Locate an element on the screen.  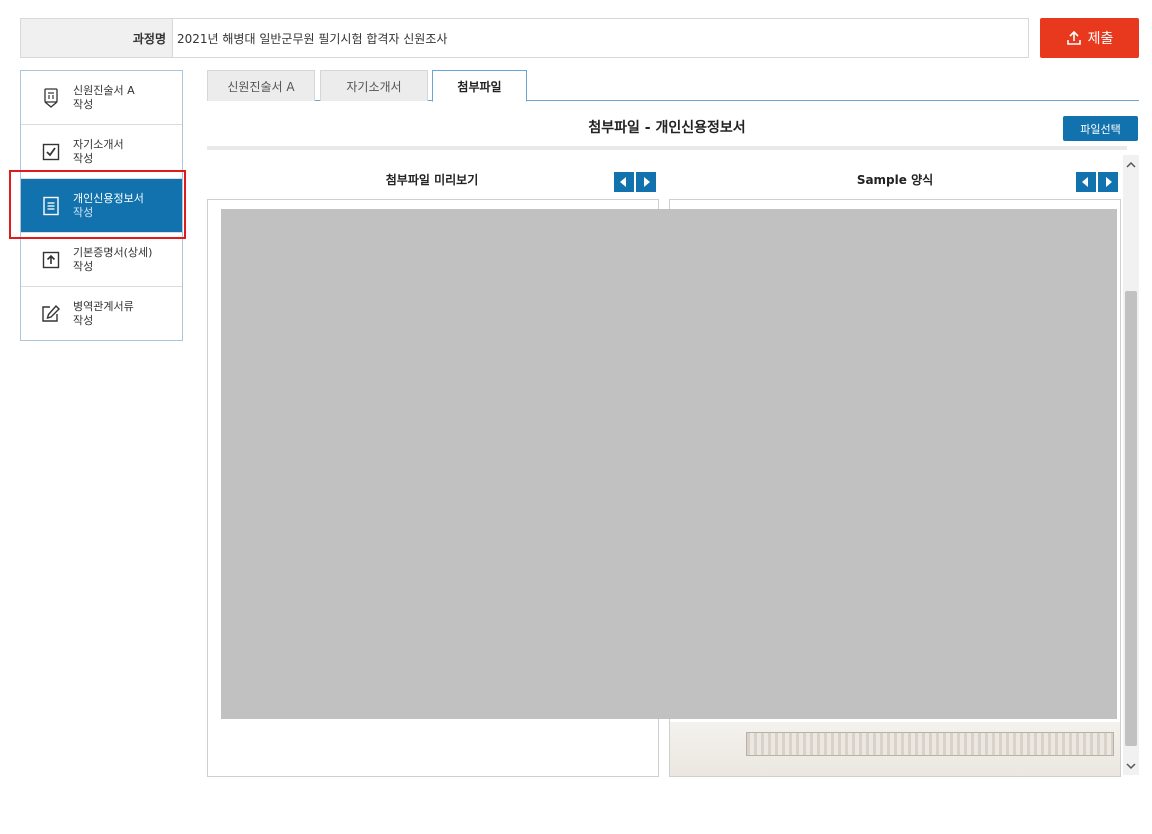
sidebar-item-basic-certificate: 기본증명서(상세) 작성 is located at coordinates (101, 260).